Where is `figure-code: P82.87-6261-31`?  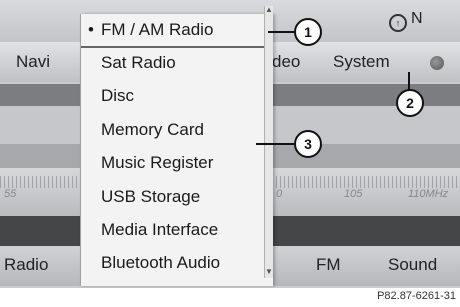
figure-code: P82.87-6261-31 is located at coordinates (416, 296).